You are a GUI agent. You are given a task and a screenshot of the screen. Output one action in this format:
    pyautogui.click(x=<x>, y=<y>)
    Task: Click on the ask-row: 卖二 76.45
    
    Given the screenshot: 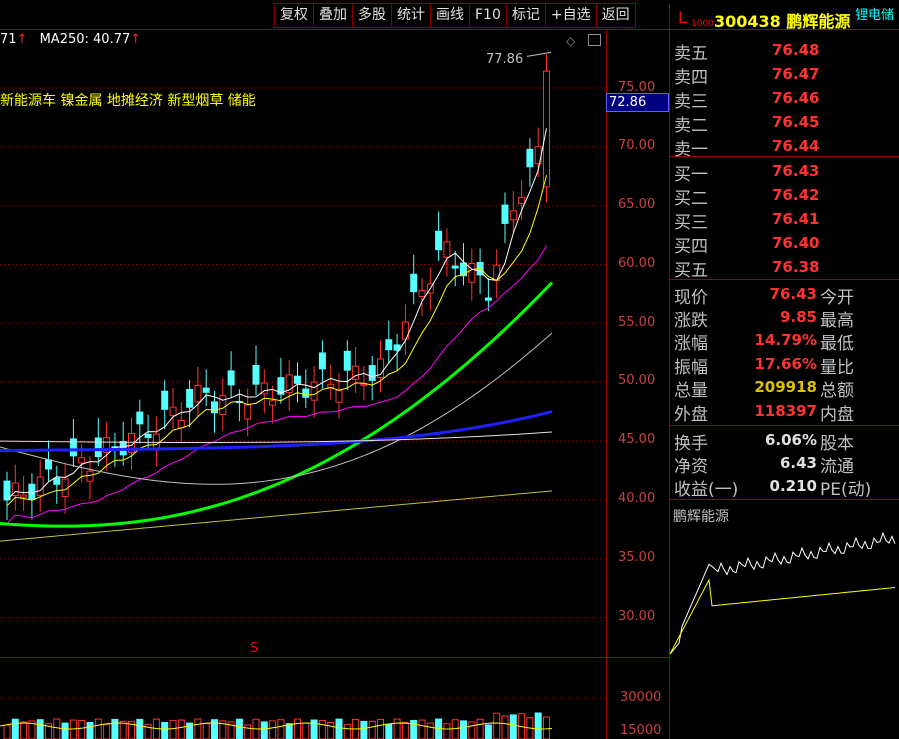 What is the action you would take?
    pyautogui.click(x=785, y=123)
    